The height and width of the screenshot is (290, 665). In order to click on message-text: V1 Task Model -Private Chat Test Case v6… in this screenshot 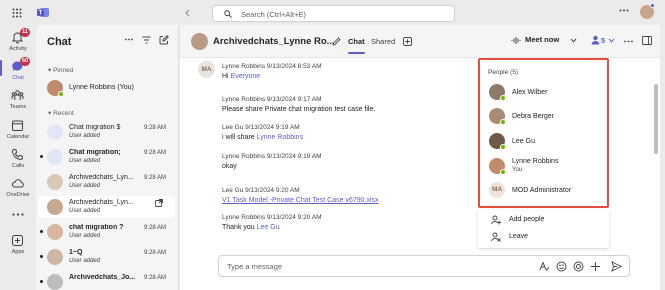, I will do `click(300, 200)`.